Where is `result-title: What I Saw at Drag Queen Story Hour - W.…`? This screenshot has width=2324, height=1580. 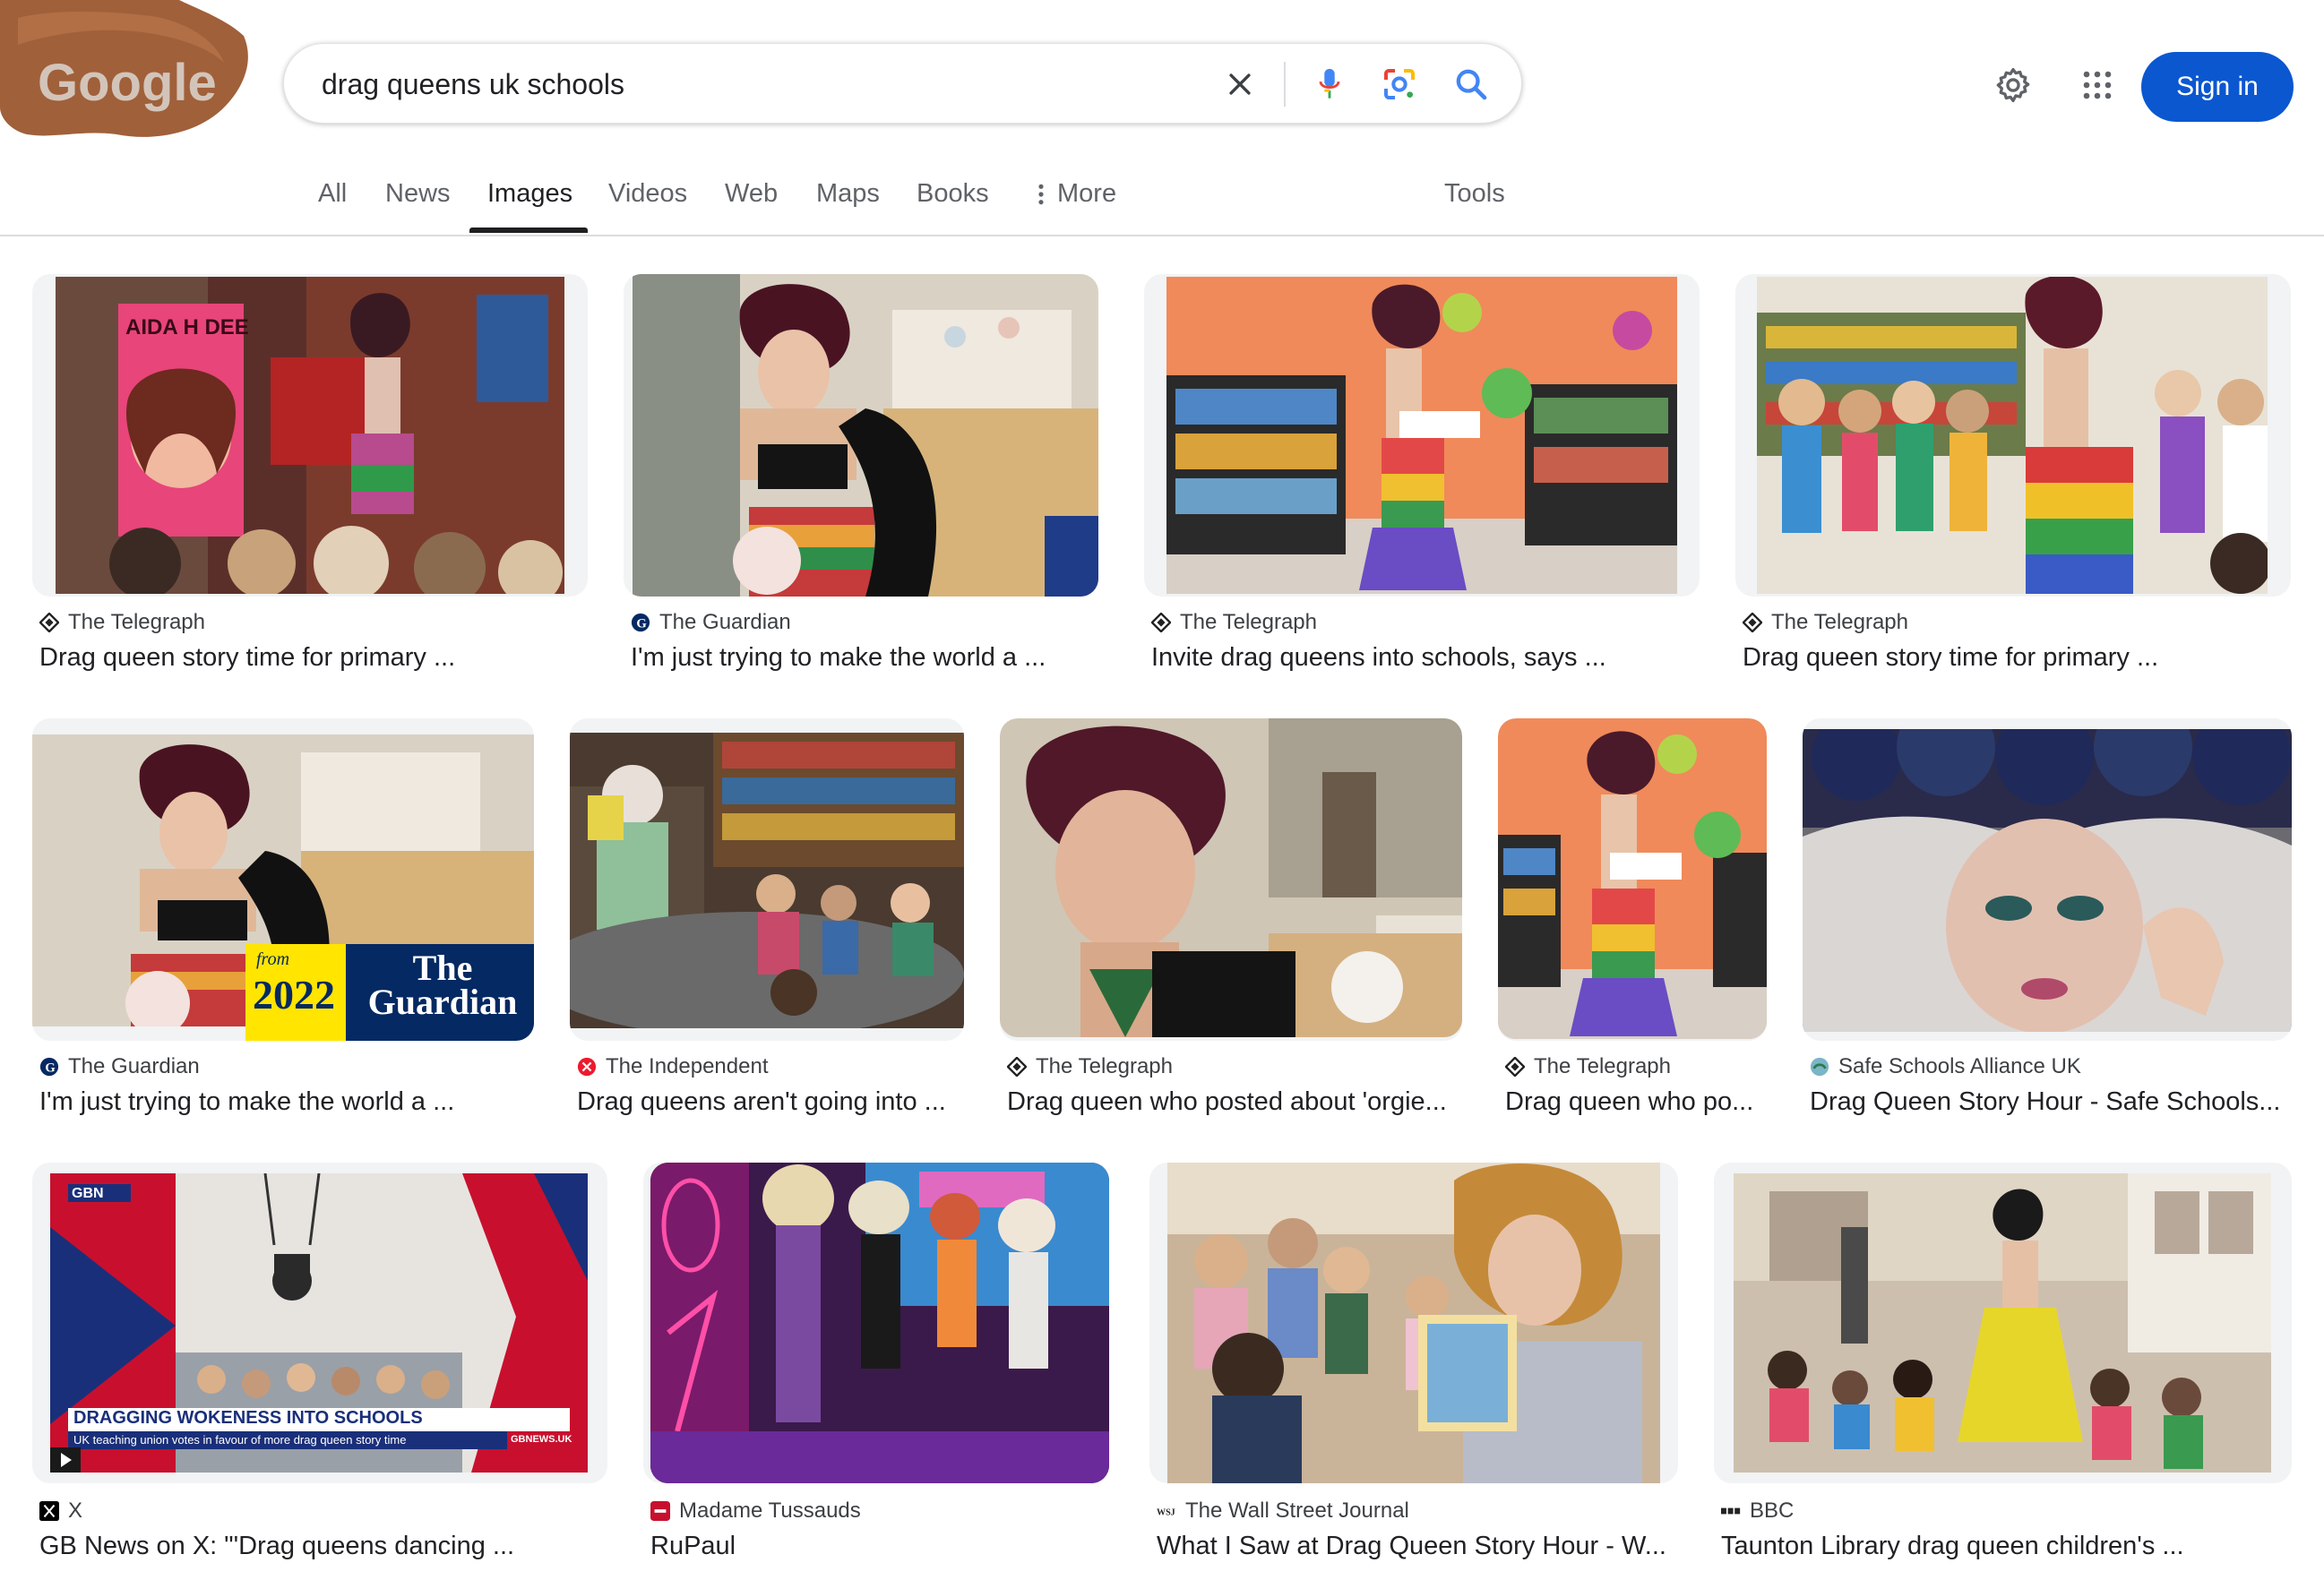
result-title: What I Saw at Drag Queen Story Hour - W.… is located at coordinates (1416, 1546).